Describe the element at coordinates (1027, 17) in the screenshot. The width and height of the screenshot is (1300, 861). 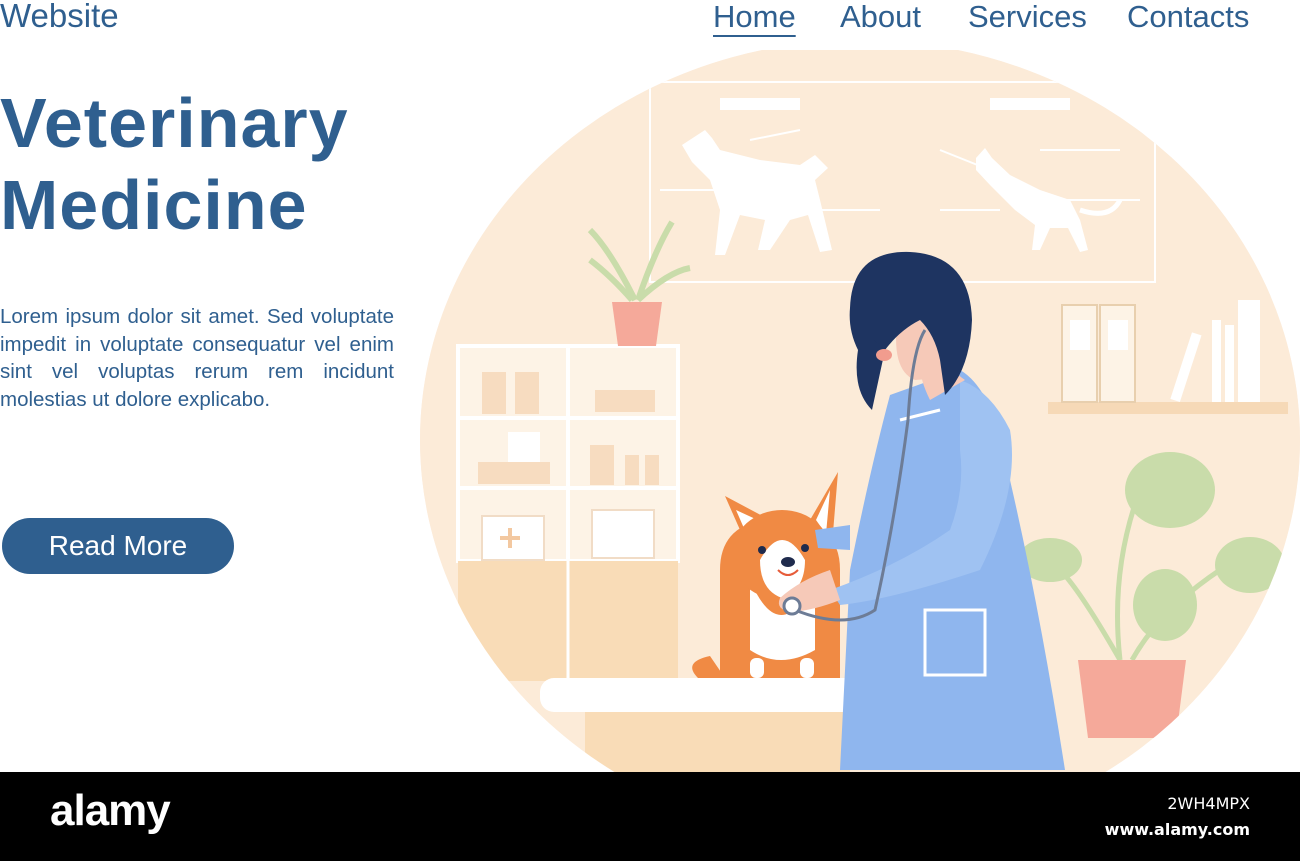
I see `nav-services: Services` at that location.